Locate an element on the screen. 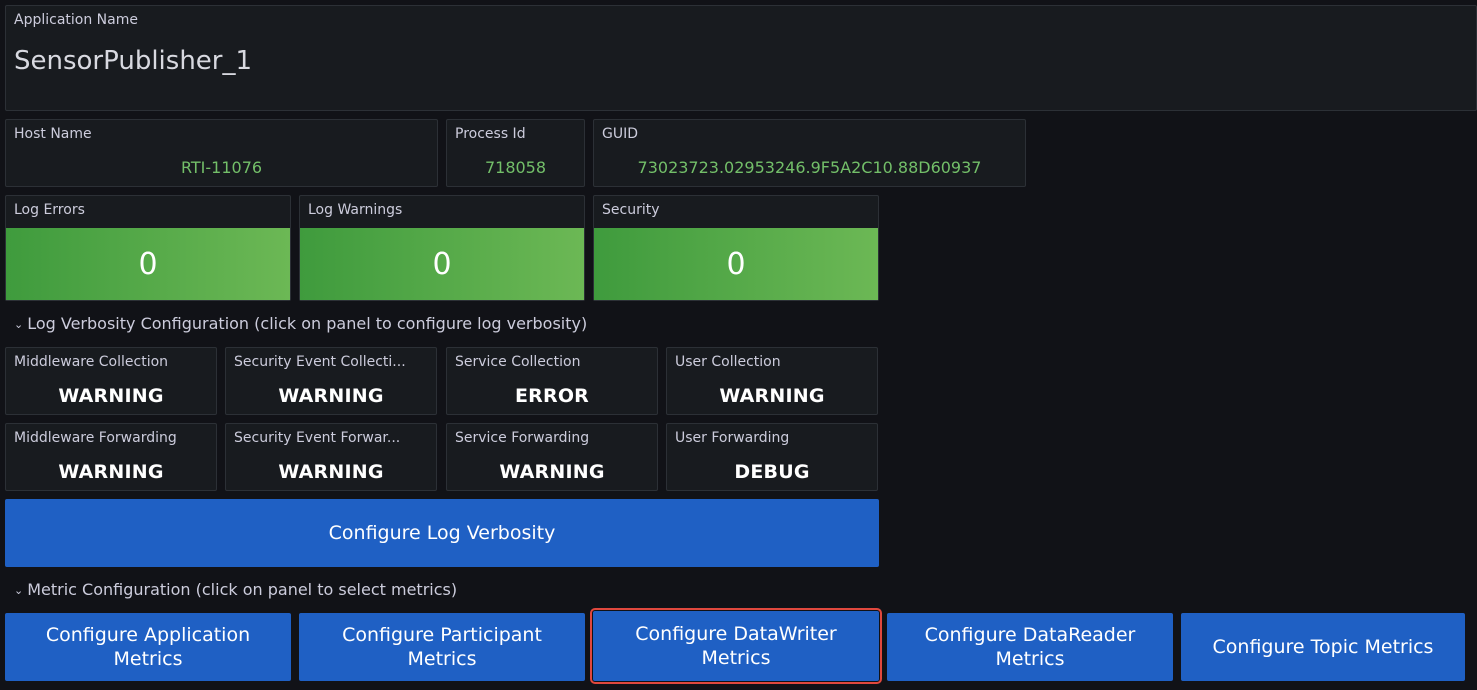 Image resolution: width=1477 pixels, height=690 pixels. button-label-line1: Configure Application is located at coordinates (148, 635).